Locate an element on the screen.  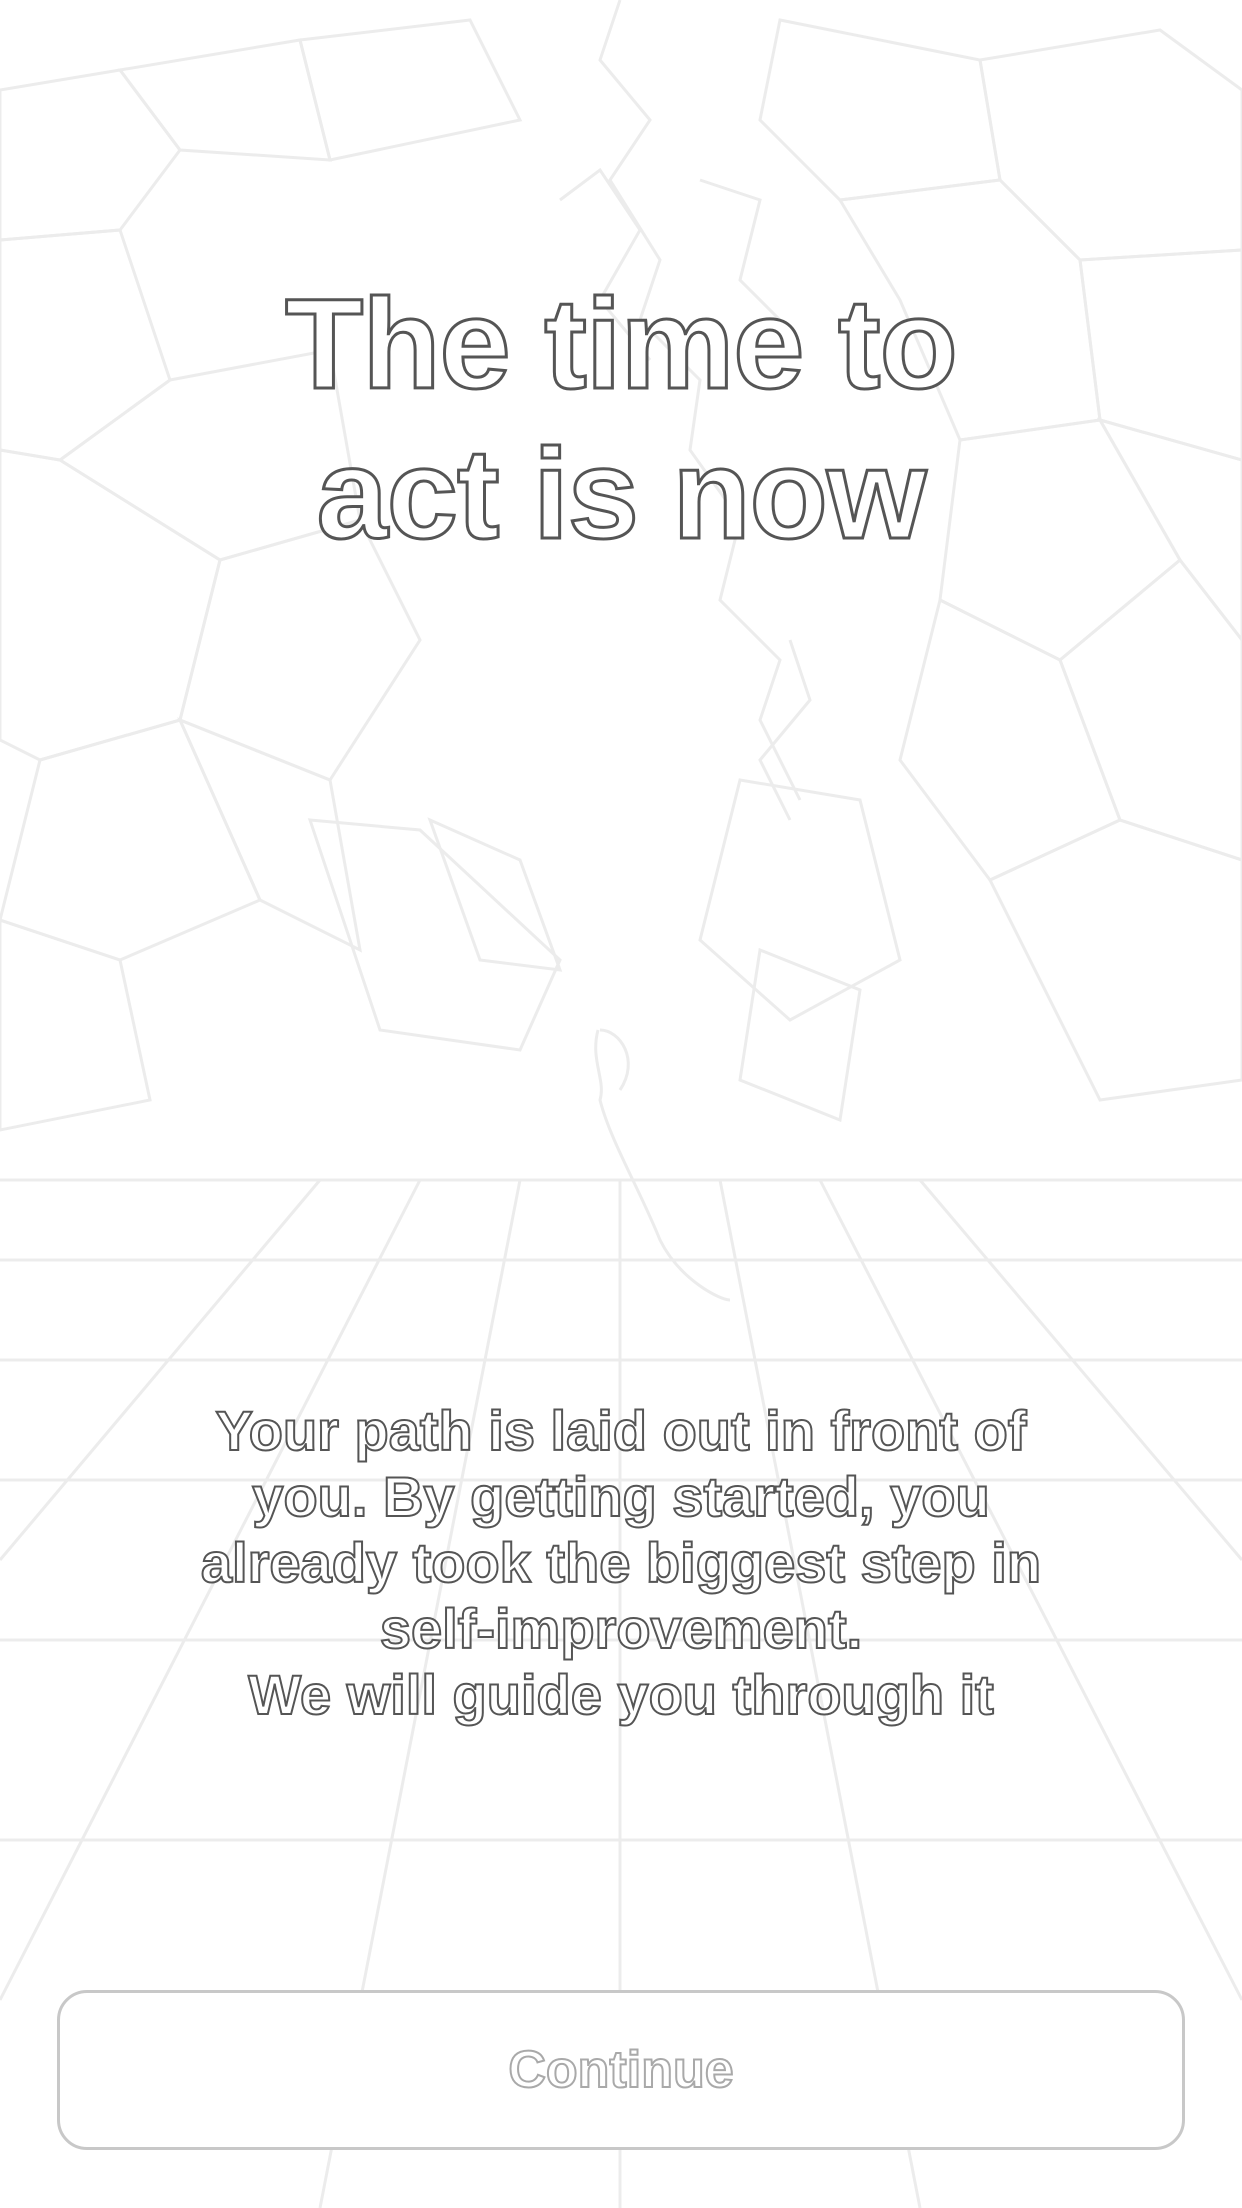
page-title: The time to act is now is located at coordinates (621, 420).